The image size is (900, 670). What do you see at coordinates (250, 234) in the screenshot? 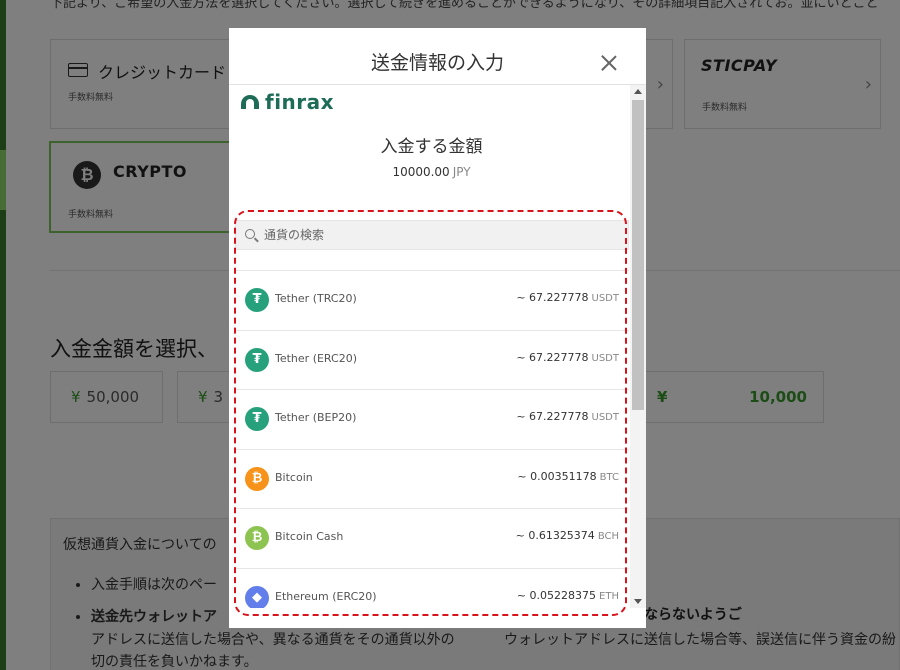
I see `search-icon` at bounding box center [250, 234].